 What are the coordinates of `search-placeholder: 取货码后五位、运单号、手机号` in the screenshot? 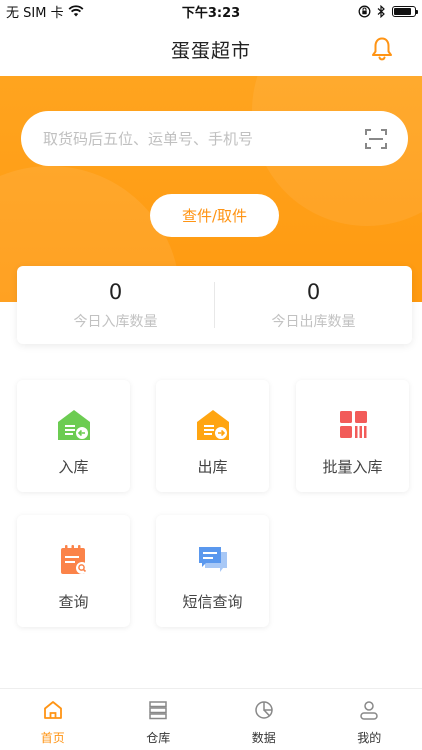 It's located at (148, 139).